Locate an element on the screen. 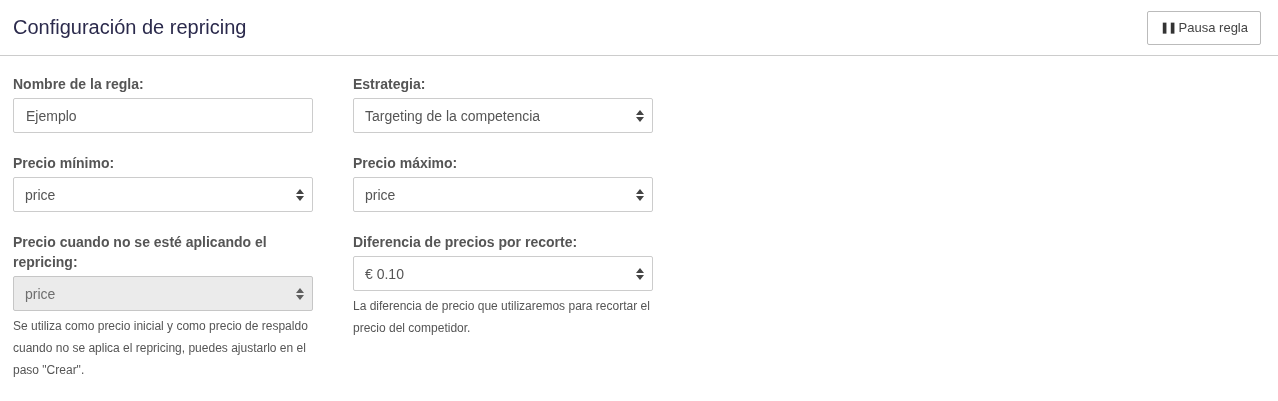  select-field: € 0.10 is located at coordinates (503, 273).